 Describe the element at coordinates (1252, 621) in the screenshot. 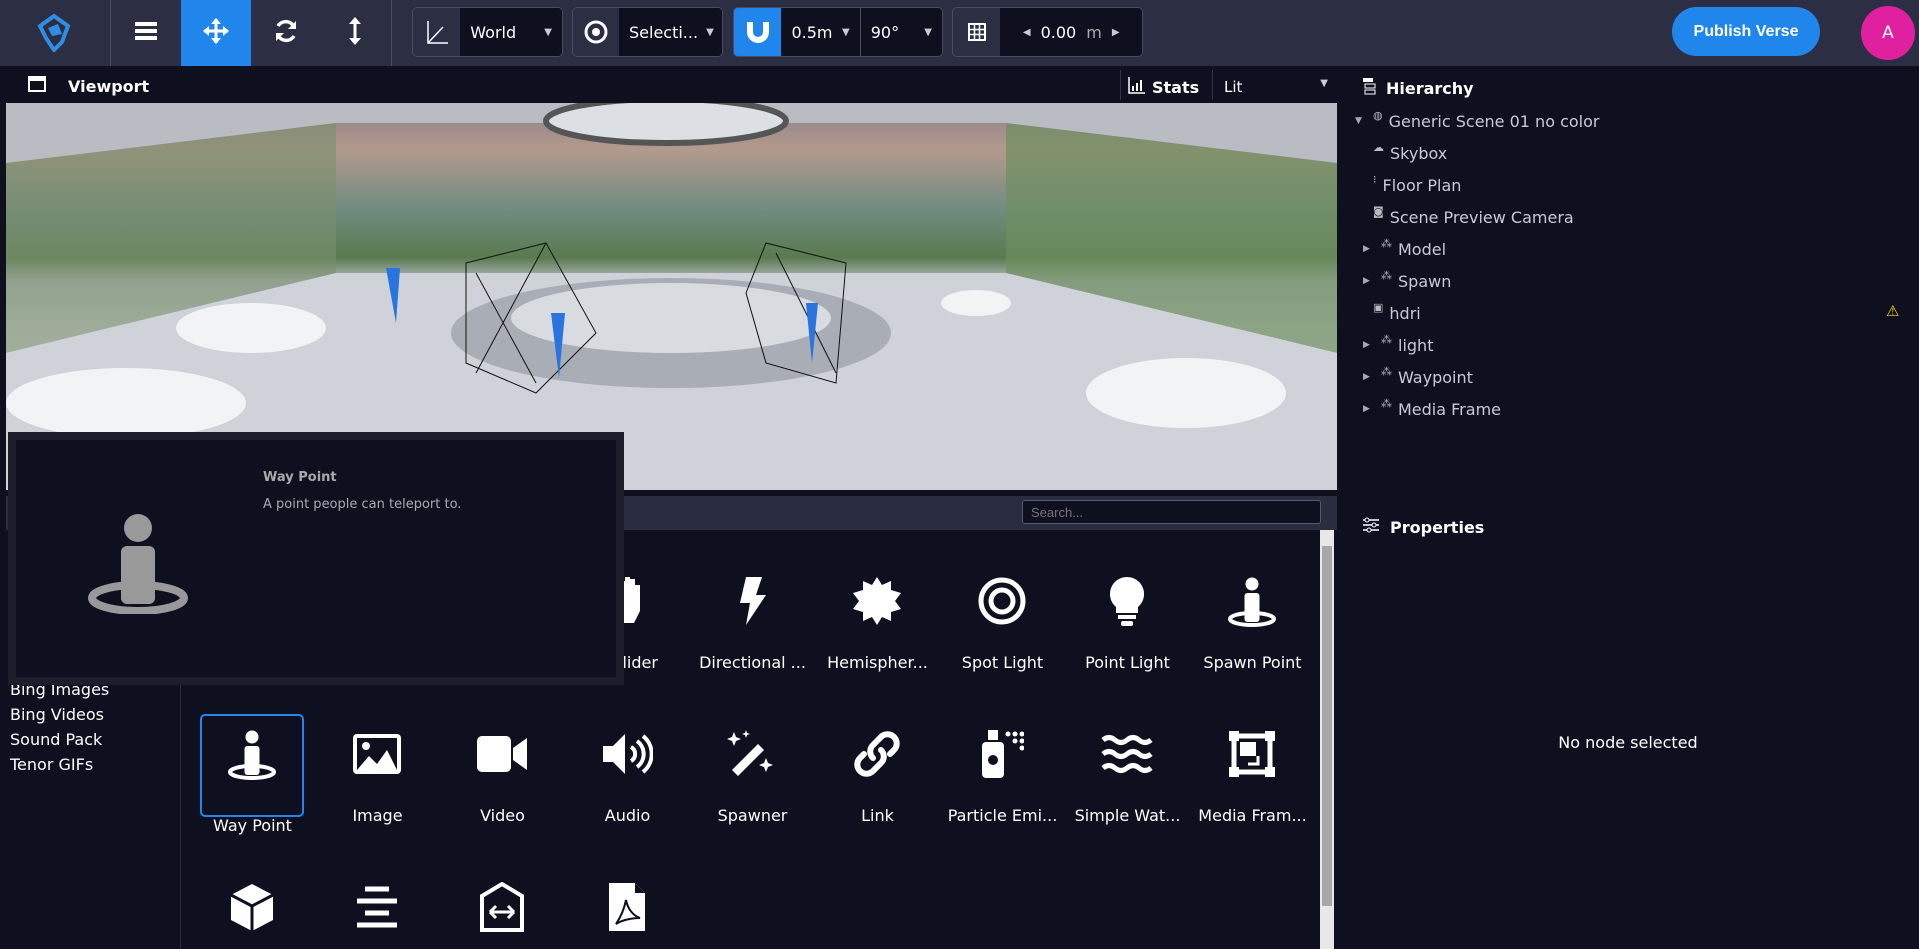

I see `asset-item: Spawn Point` at that location.